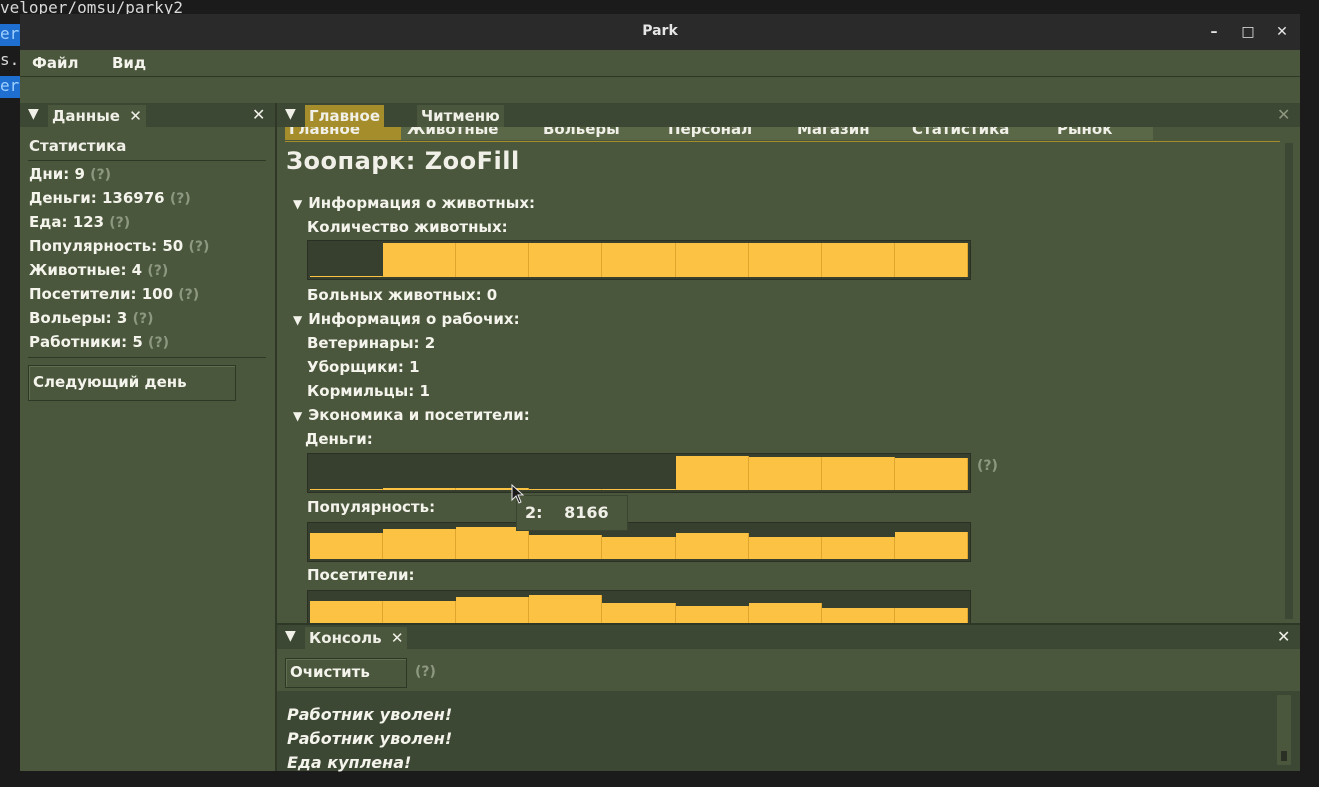 The width and height of the screenshot is (1319, 787). I want to click on close-button: ✕, so click(1282, 32).